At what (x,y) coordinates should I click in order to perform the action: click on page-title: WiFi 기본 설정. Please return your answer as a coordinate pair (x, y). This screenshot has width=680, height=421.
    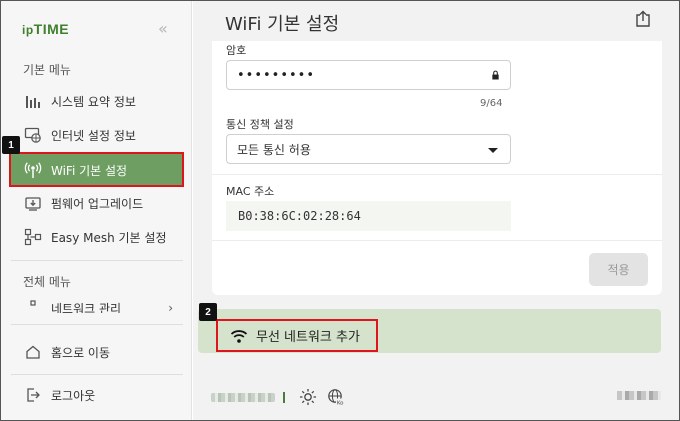
    Looking at the image, I should click on (282, 24).